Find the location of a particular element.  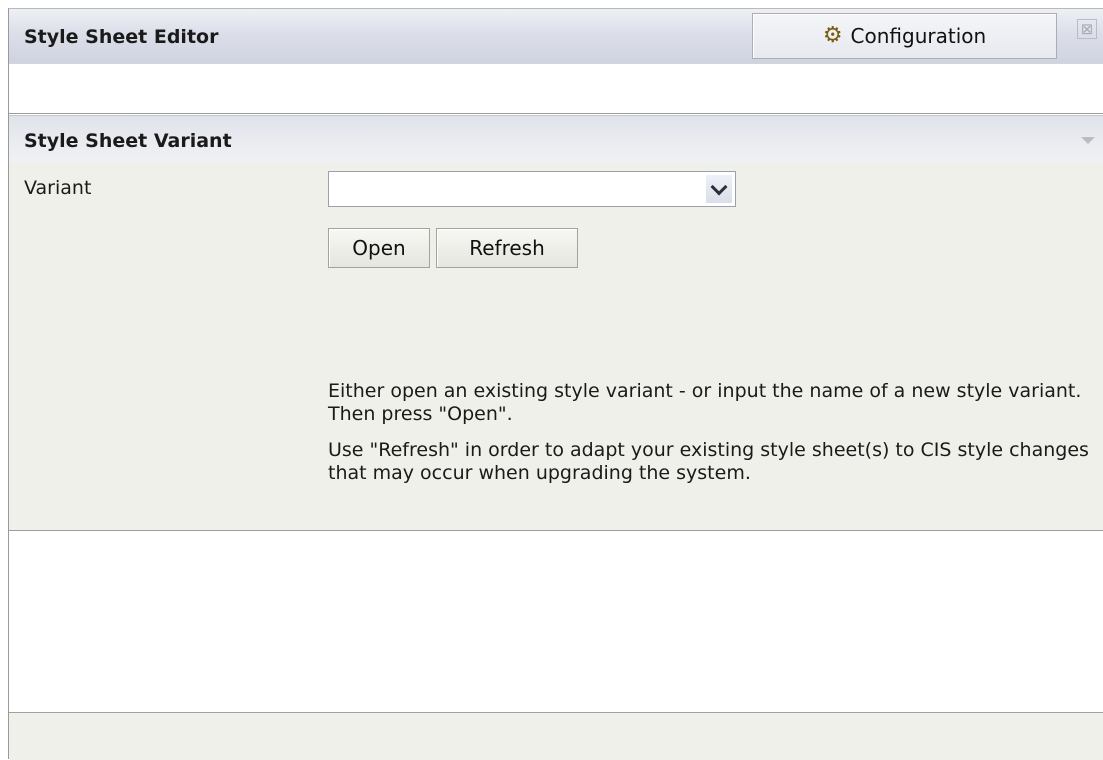

chevron-down-icon is located at coordinates (719, 186).